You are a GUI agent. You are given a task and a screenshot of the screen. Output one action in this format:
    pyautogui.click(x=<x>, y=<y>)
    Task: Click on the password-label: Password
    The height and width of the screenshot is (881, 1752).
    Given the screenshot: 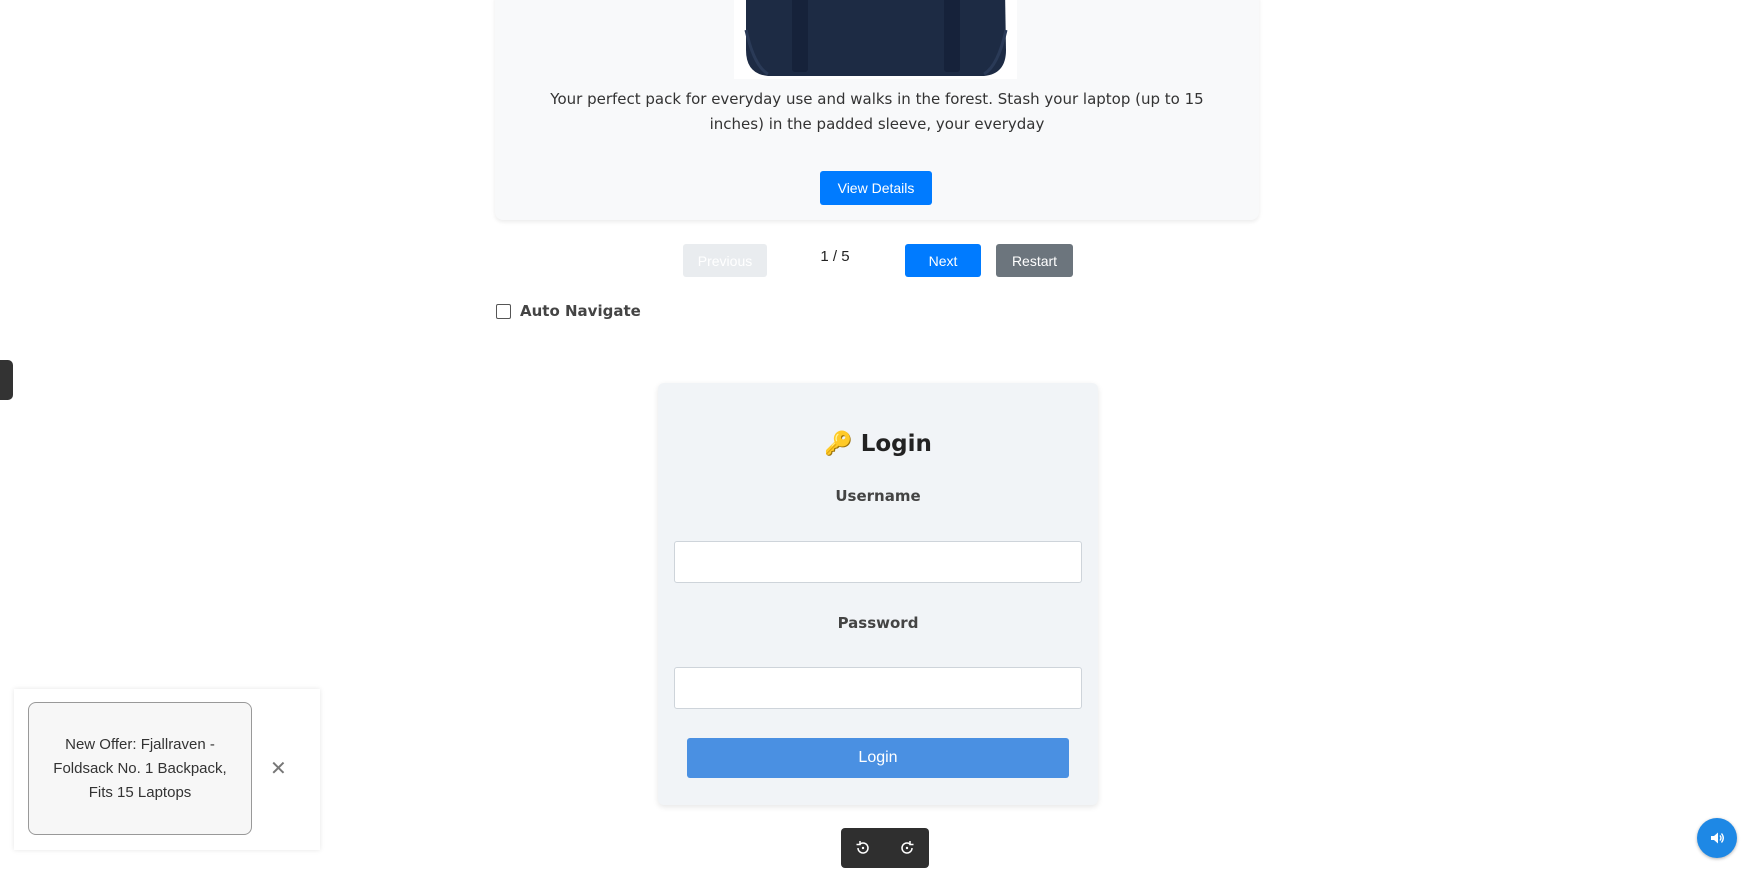 What is the action you would take?
    pyautogui.click(x=878, y=623)
    